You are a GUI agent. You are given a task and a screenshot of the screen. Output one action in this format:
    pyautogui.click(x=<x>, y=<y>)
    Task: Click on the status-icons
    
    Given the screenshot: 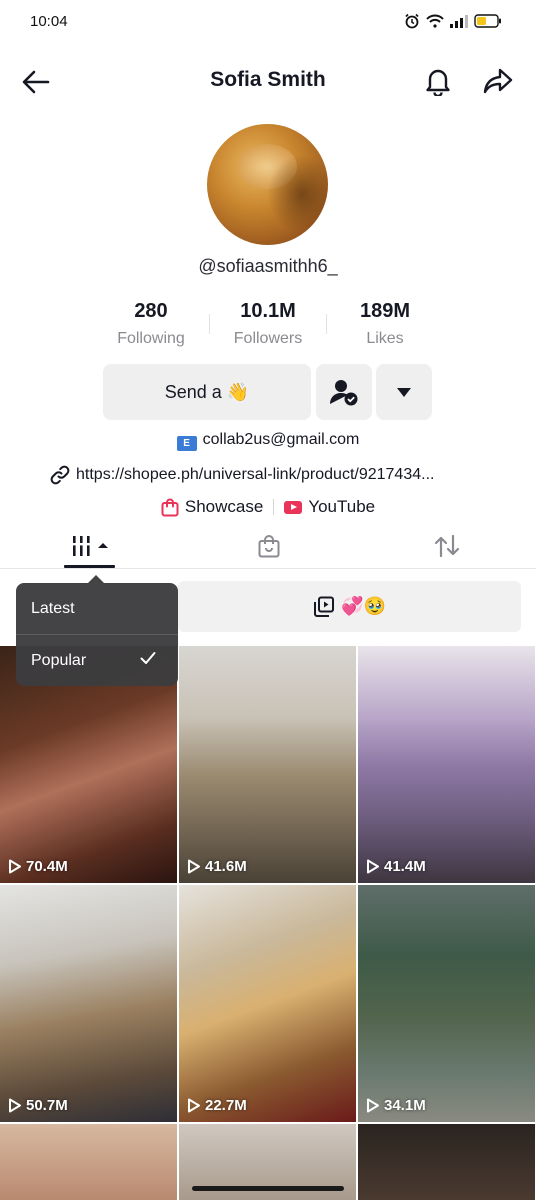 What is the action you would take?
    pyautogui.click(x=453, y=21)
    